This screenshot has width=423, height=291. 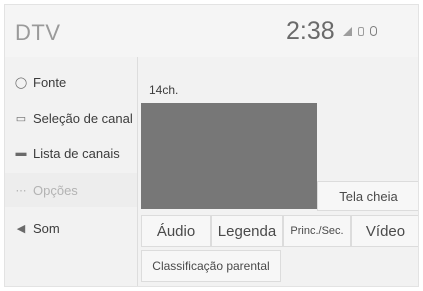 What do you see at coordinates (55, 190) in the screenshot?
I see `sidebar-item-label: Opções` at bounding box center [55, 190].